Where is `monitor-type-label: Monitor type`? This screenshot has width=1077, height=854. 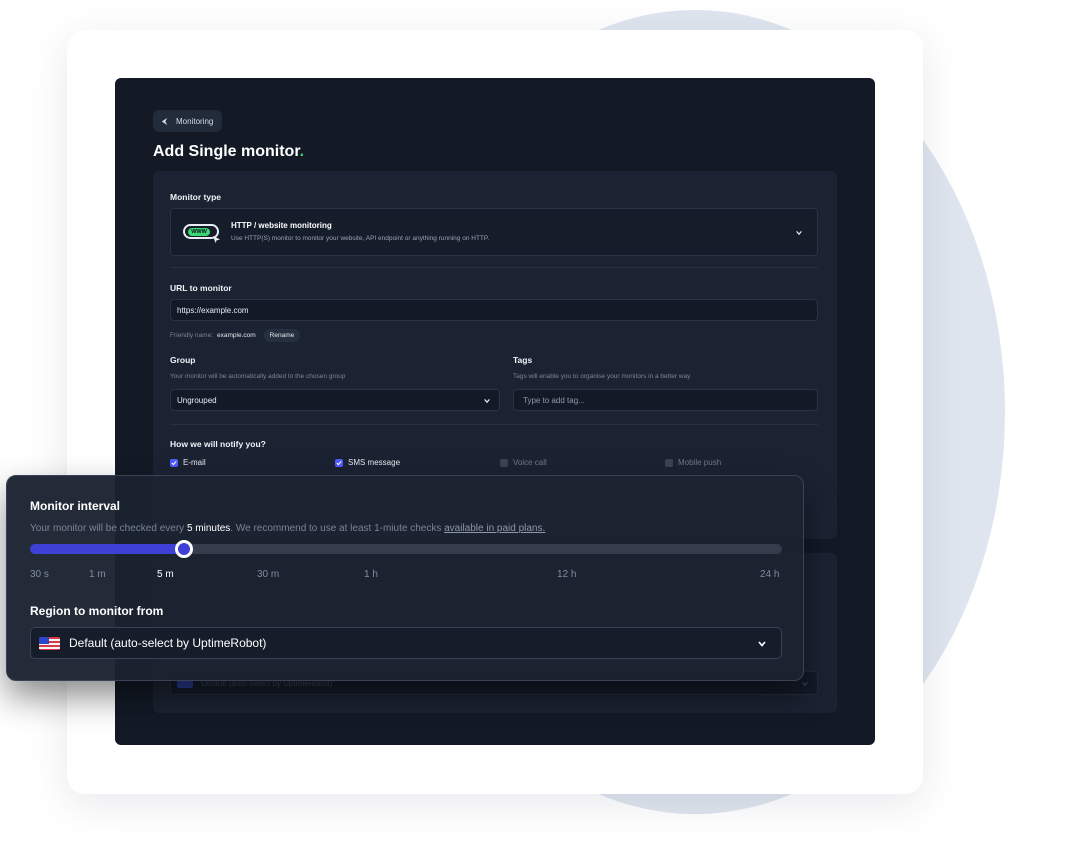 monitor-type-label: Monitor type is located at coordinates (195, 197).